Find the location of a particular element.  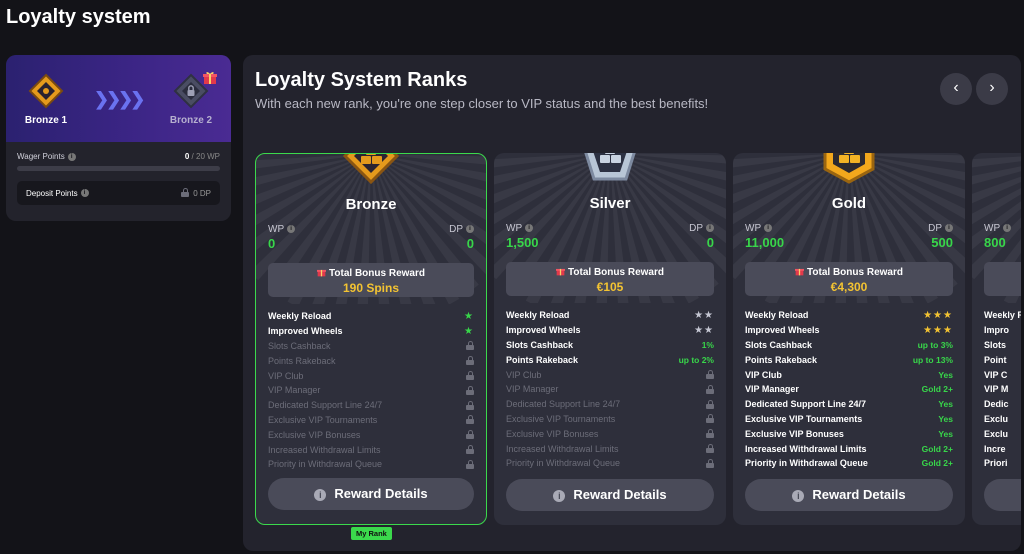

feature-row: Slots Cashback 1% is located at coordinates (610, 345).